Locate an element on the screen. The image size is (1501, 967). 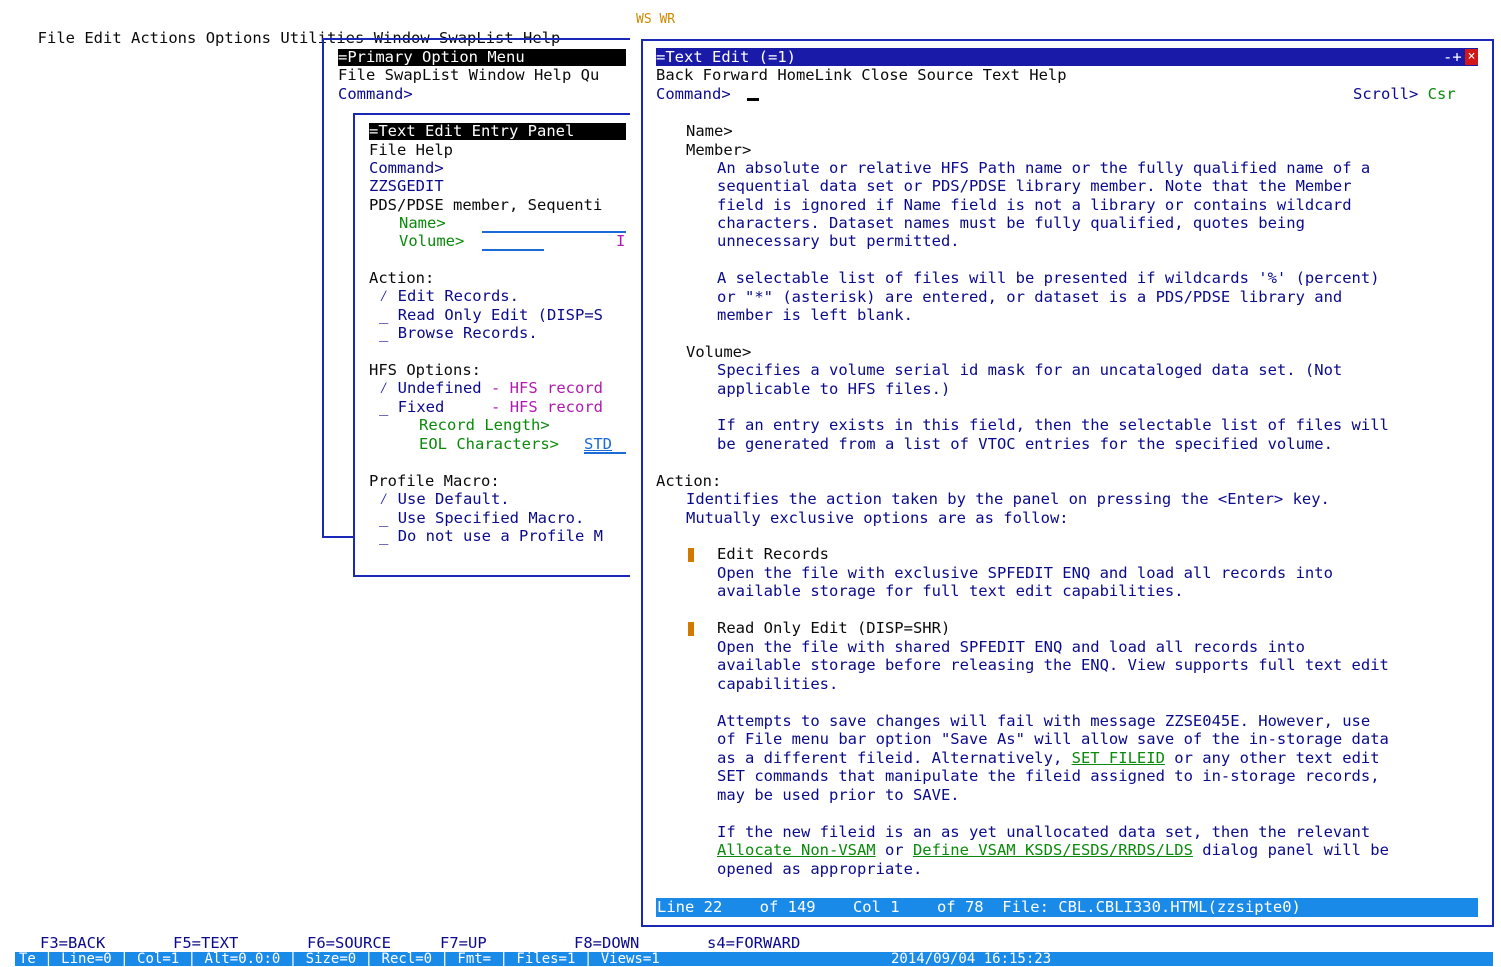
entry-record-length-label: Record Length> is located at coordinates (484, 425).